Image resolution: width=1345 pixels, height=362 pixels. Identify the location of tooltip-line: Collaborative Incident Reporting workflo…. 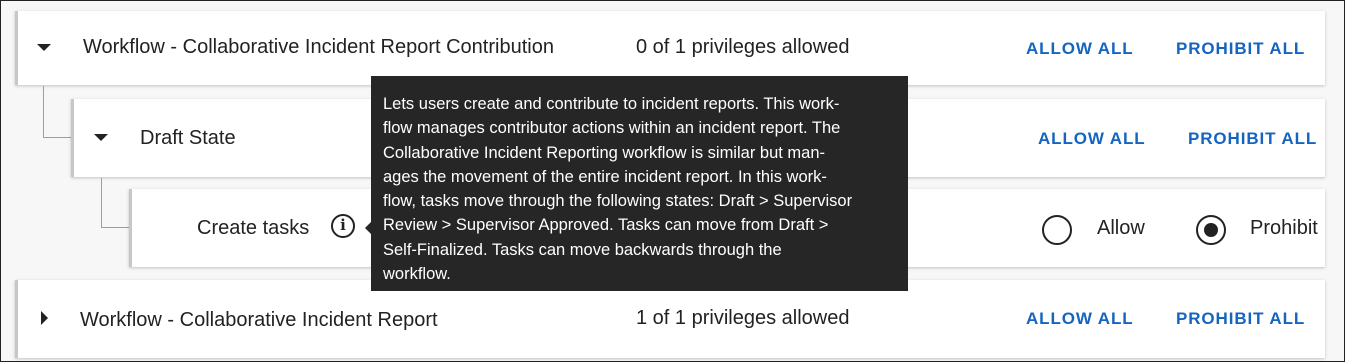
(604, 152).